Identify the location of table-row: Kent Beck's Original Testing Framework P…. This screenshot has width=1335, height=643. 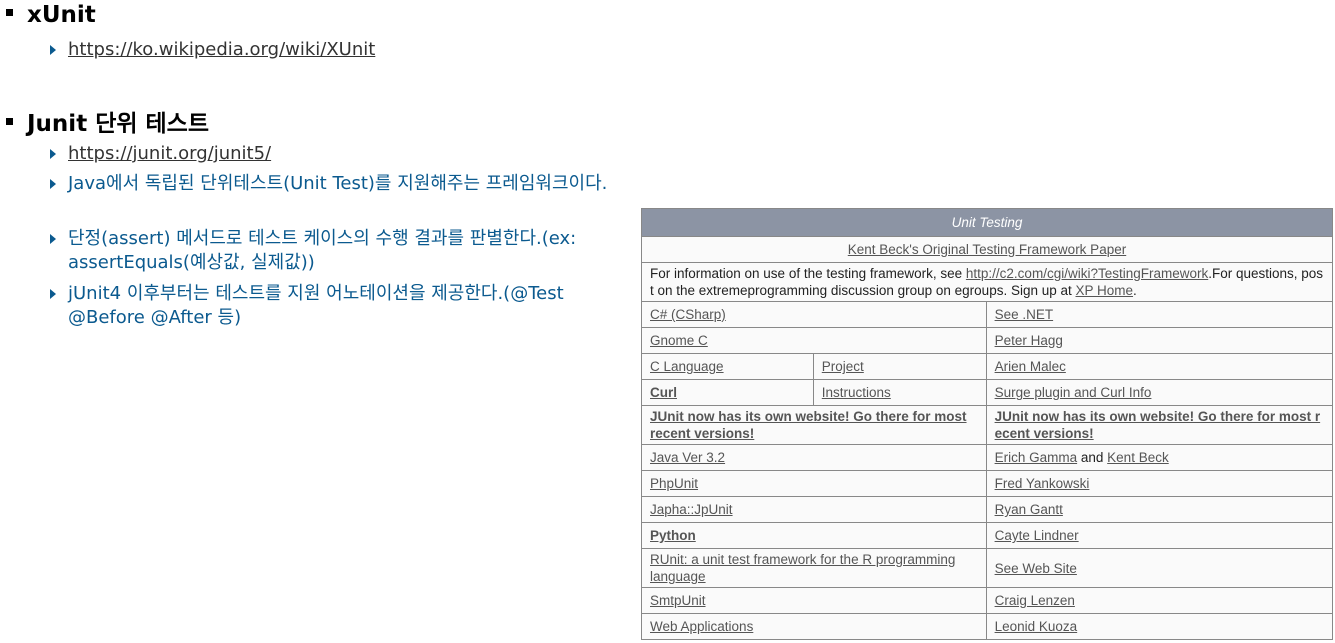
(987, 249).